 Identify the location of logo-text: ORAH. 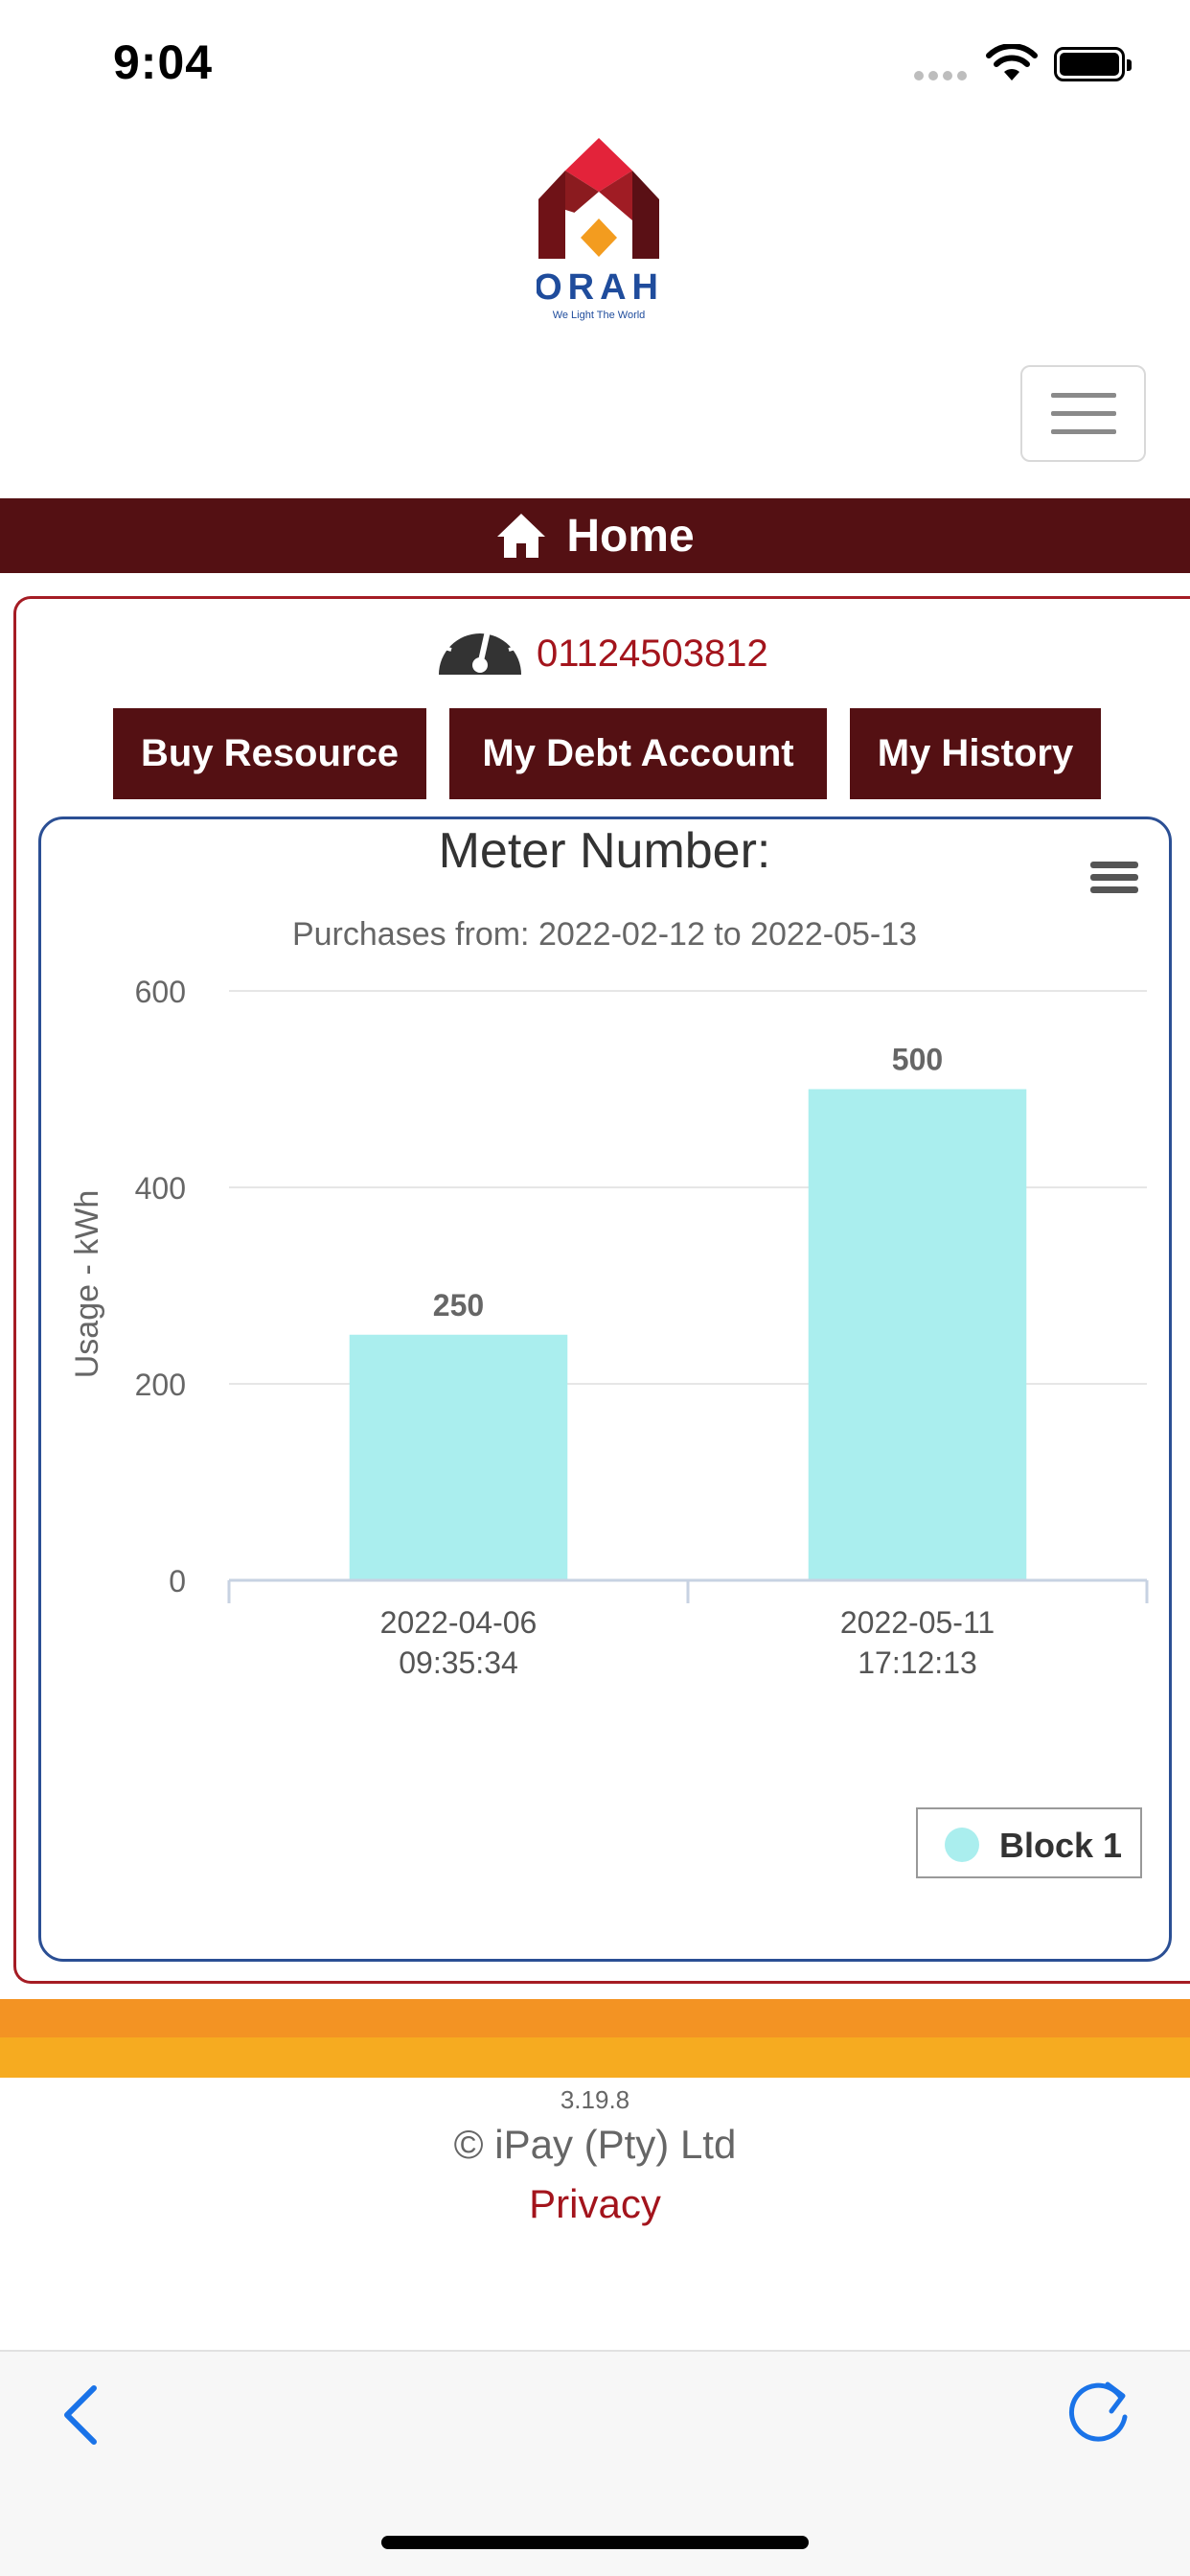
(599, 287).